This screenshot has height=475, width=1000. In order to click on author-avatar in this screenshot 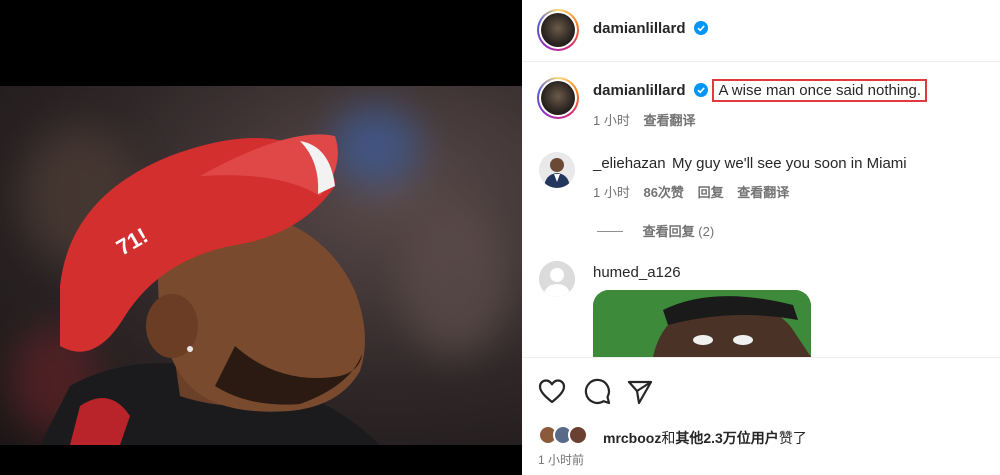, I will do `click(558, 30)`.